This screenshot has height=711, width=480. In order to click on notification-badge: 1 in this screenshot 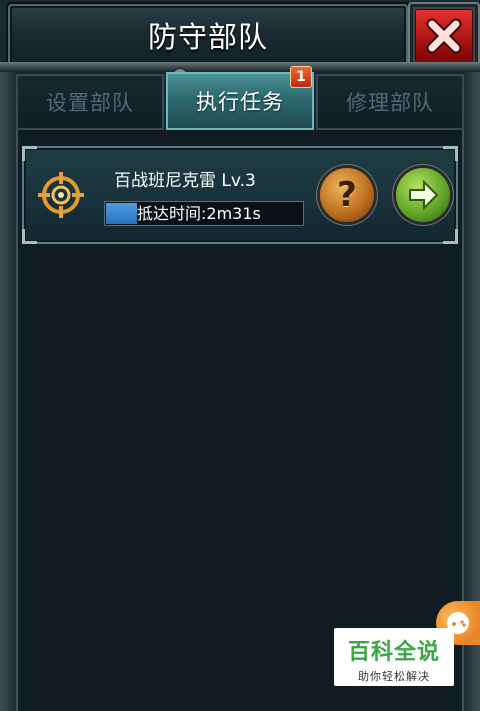, I will do `click(301, 77)`.